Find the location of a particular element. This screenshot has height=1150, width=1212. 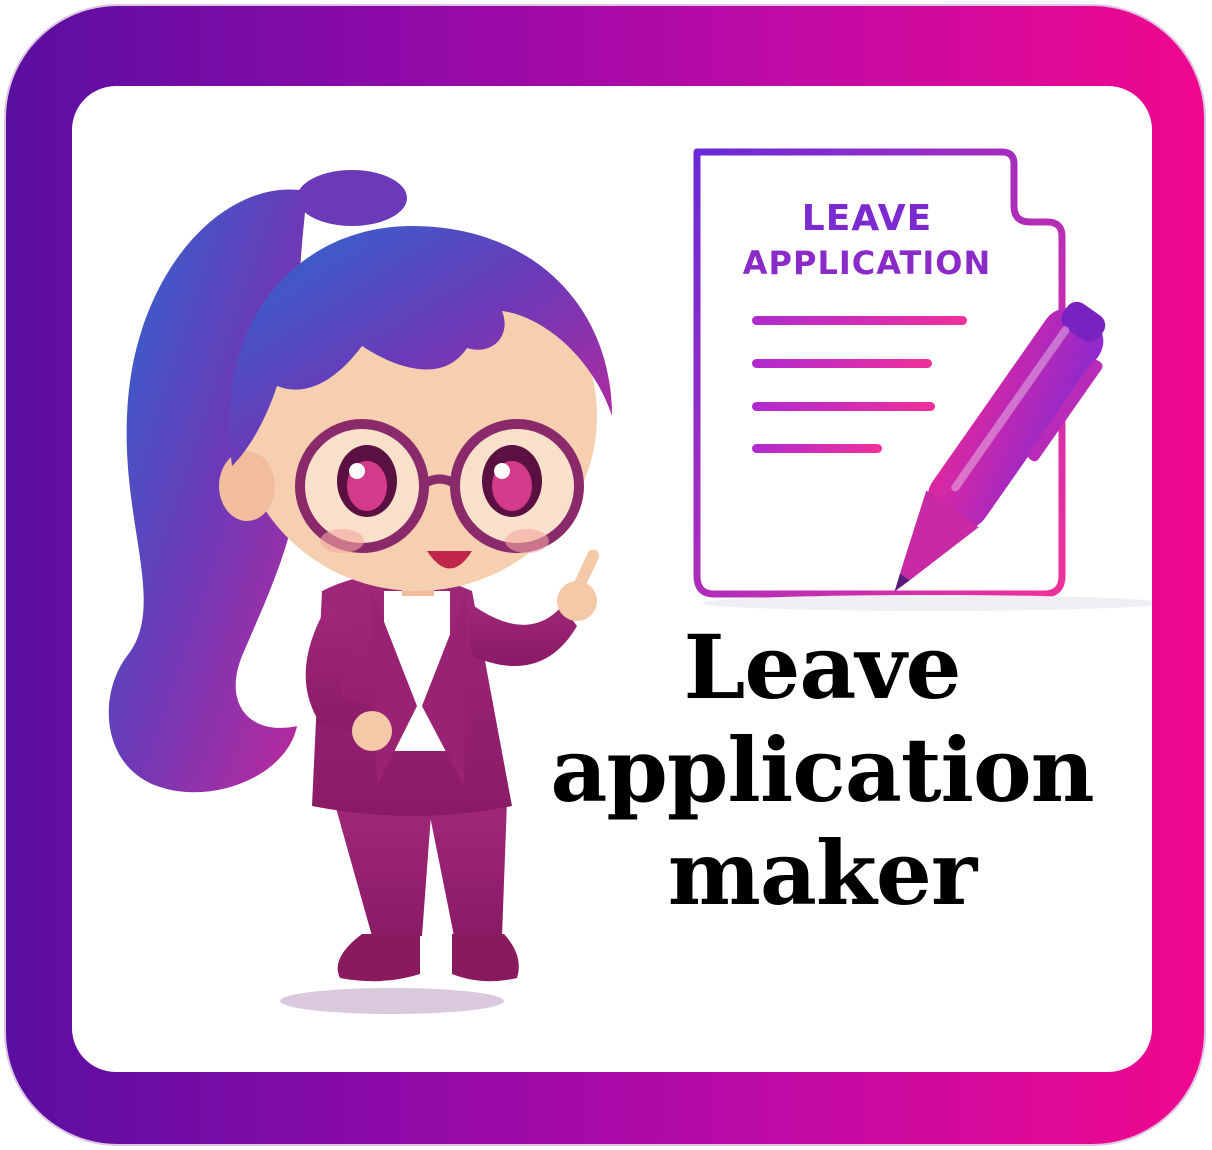

app-name-line2: application is located at coordinates (822, 769).